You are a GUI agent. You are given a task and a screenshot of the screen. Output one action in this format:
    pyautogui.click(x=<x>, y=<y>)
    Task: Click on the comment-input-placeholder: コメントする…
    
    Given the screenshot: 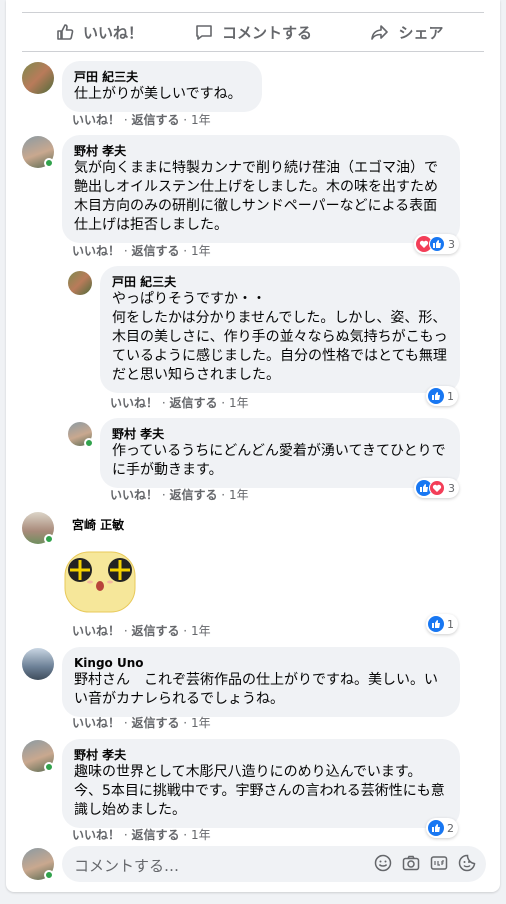 What is the action you would take?
    pyautogui.click(x=127, y=866)
    